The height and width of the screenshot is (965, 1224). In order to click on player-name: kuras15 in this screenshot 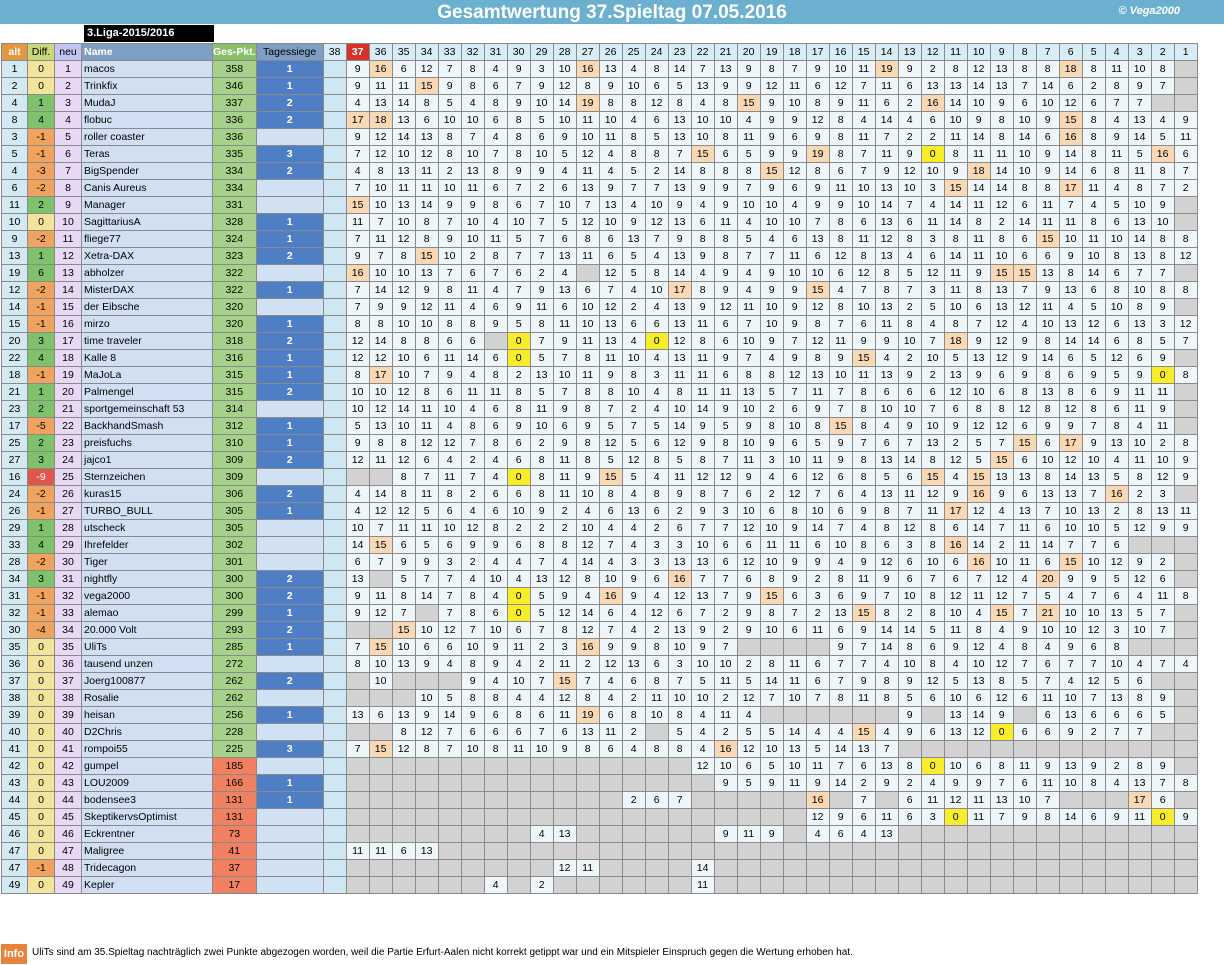, I will do `click(147, 494)`.